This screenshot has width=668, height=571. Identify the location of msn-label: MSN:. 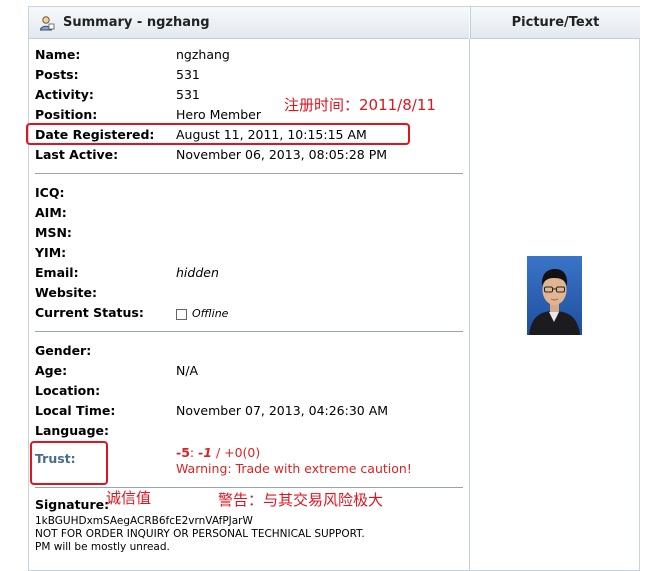
(53, 232).